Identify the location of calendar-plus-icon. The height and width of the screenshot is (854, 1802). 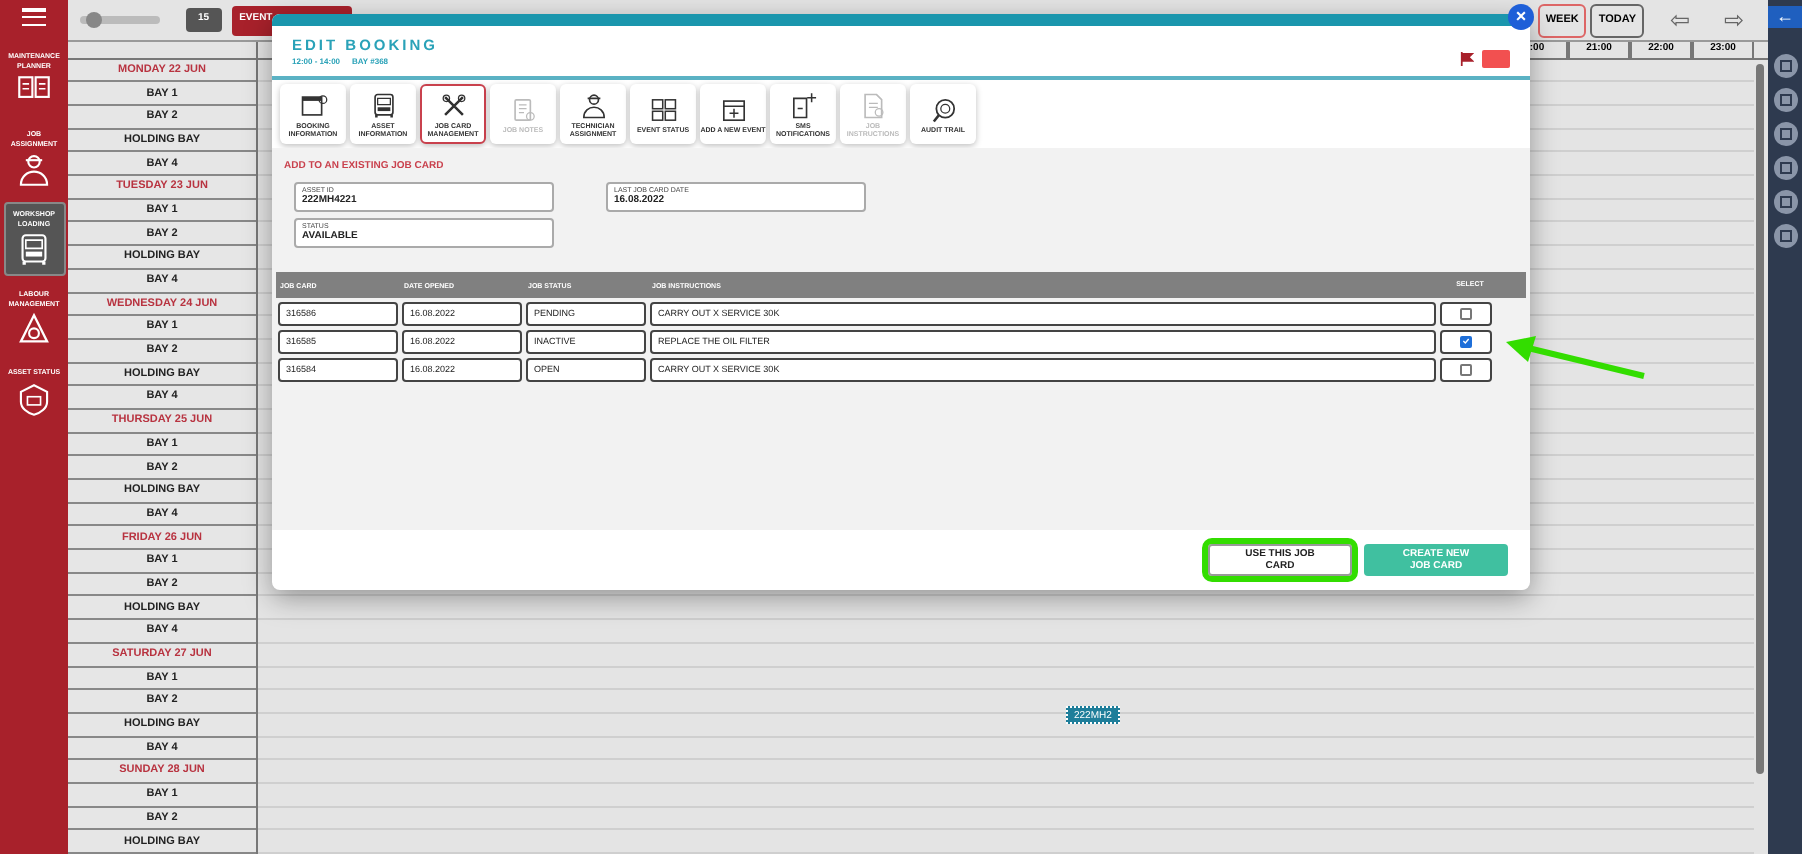
(733, 109).